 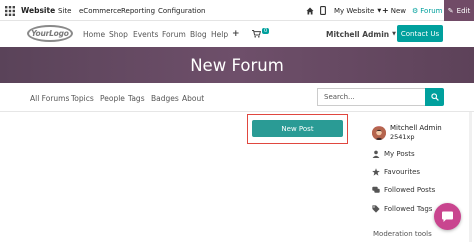 What do you see at coordinates (420, 33) in the screenshot?
I see `contact-us-button: Contact Us` at bounding box center [420, 33].